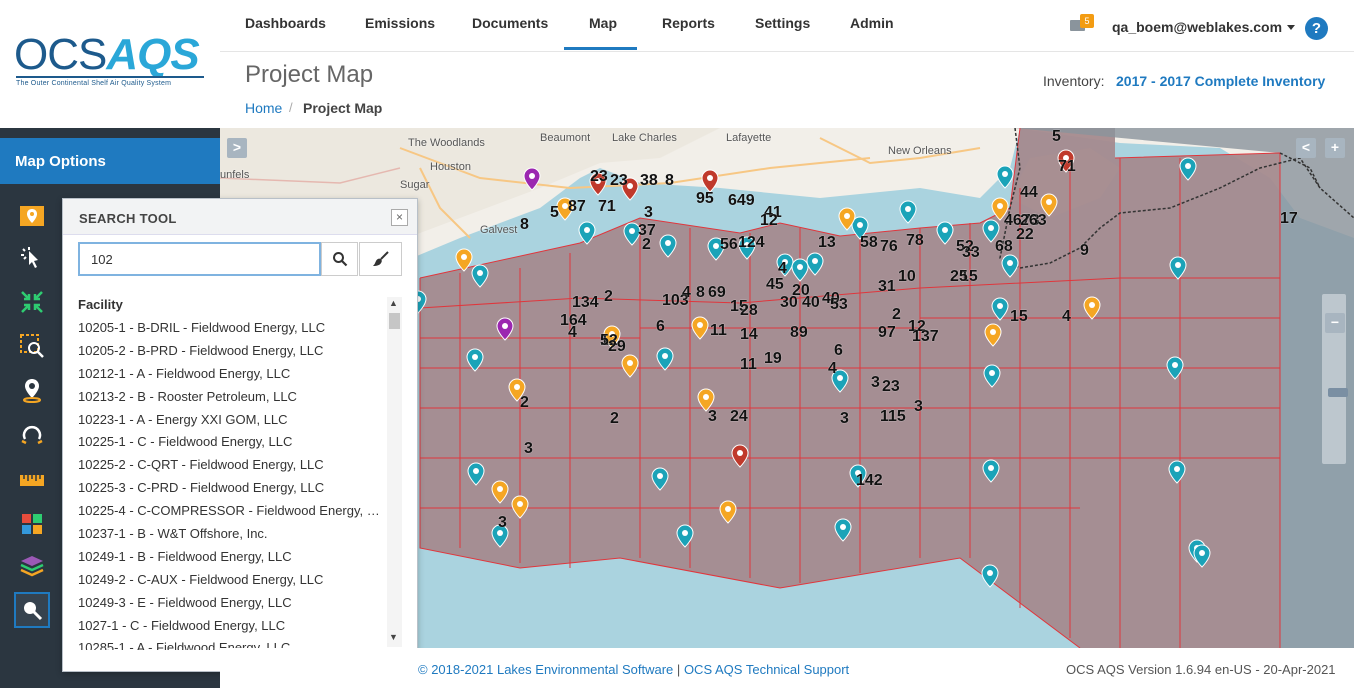  What do you see at coordinates (660, 327) in the screenshot?
I see `cluster-count-label: 6` at bounding box center [660, 327].